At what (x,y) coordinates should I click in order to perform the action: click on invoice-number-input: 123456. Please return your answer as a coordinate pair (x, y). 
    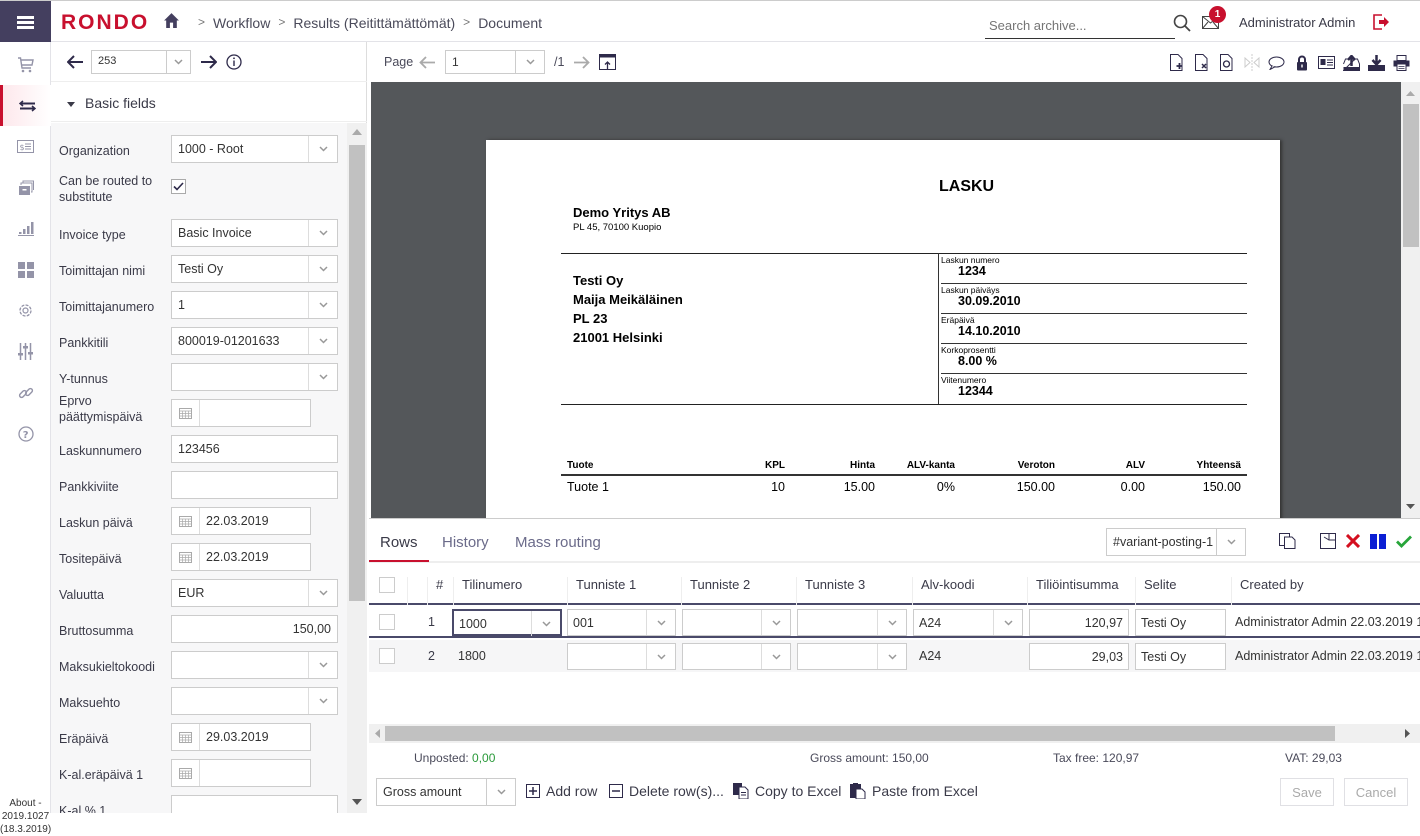
    Looking at the image, I should click on (254, 449).